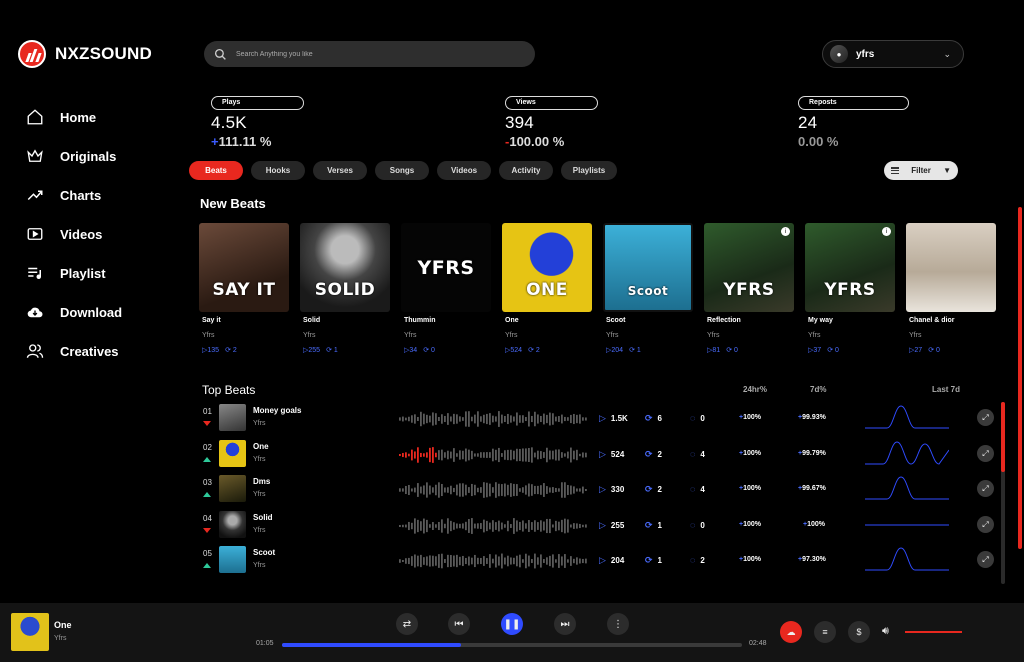 Image resolution: width=1024 pixels, height=662 pixels. Describe the element at coordinates (951, 267) in the screenshot. I see `beat-cover` at that location.